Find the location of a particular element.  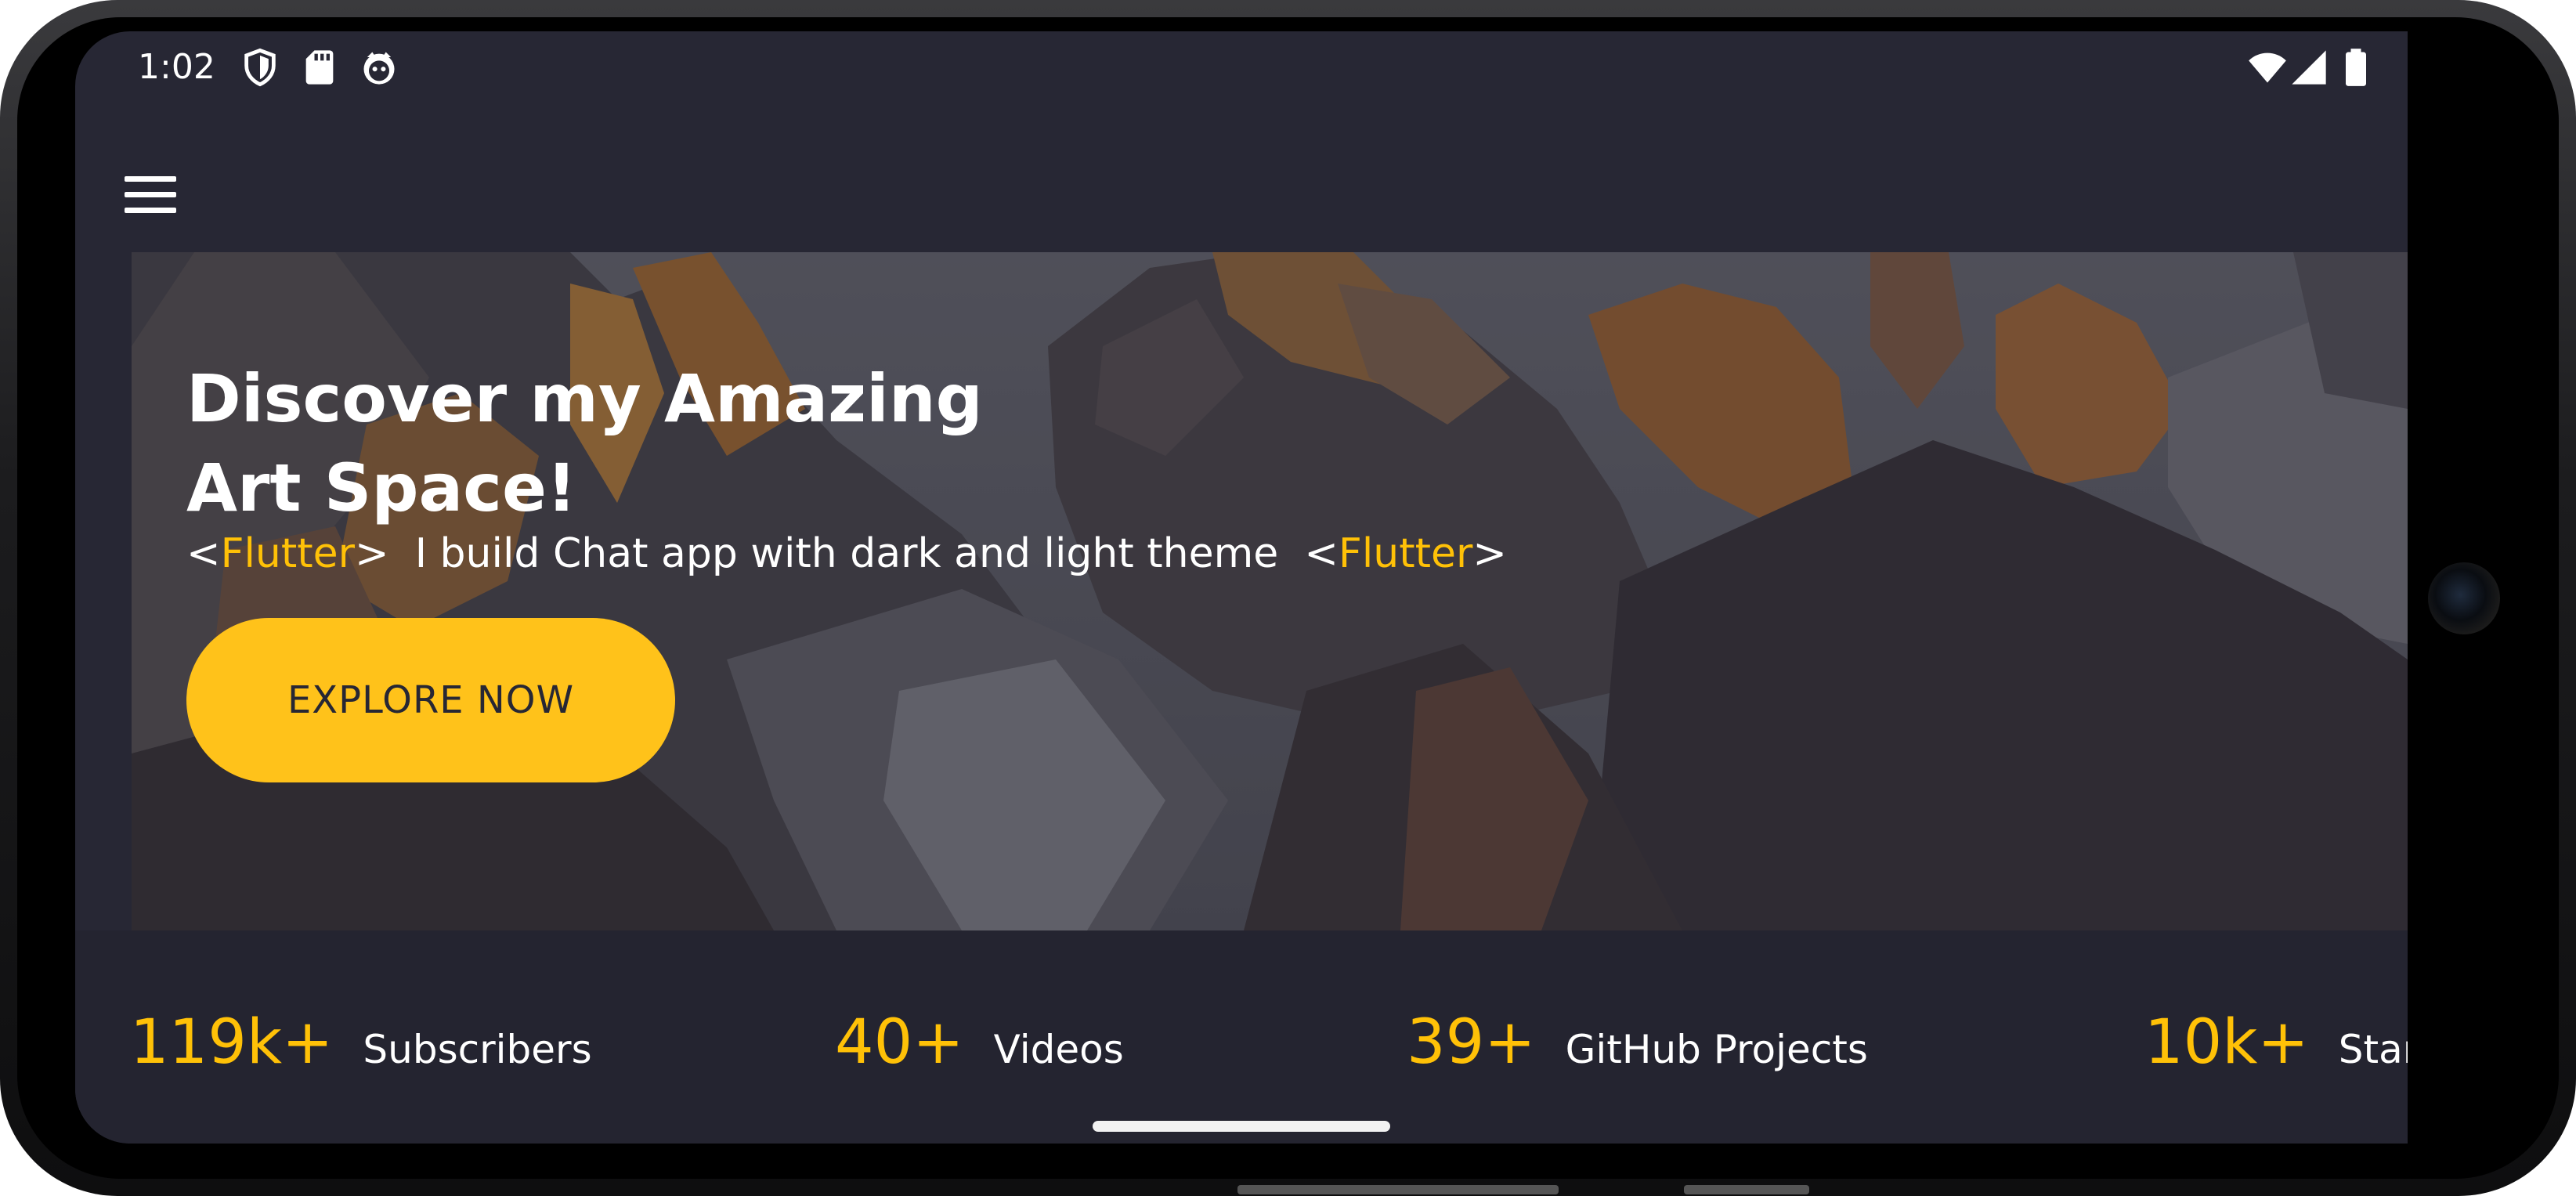

flutter-tag-right: Flutter is located at coordinates (1405, 553).